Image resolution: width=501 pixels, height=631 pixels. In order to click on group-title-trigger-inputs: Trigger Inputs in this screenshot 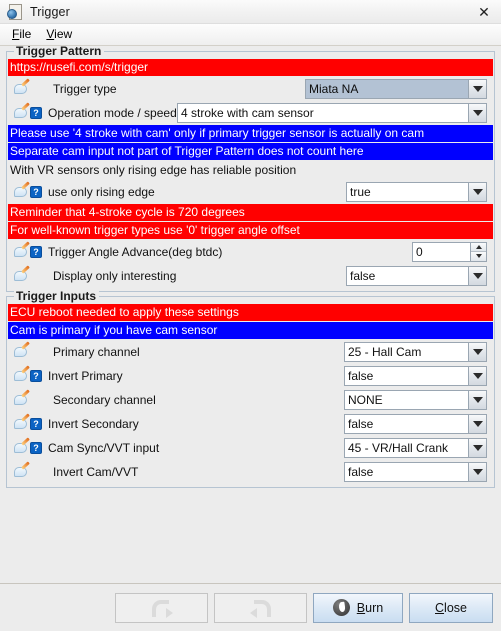, I will do `click(57, 296)`.